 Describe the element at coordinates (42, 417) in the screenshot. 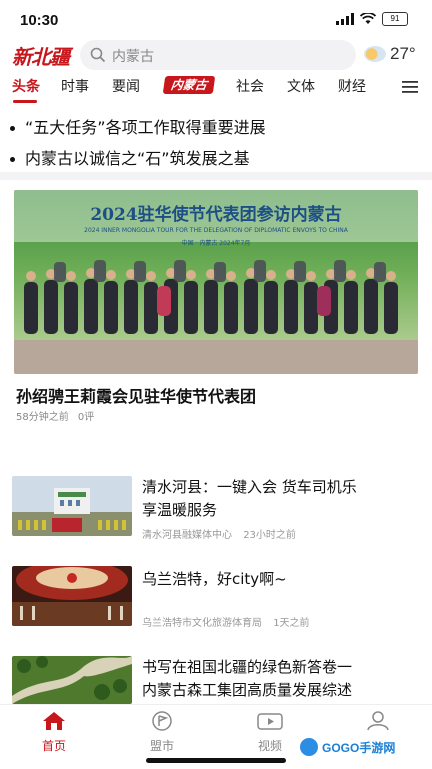

I see `hero-time: 58分钟之前` at that location.